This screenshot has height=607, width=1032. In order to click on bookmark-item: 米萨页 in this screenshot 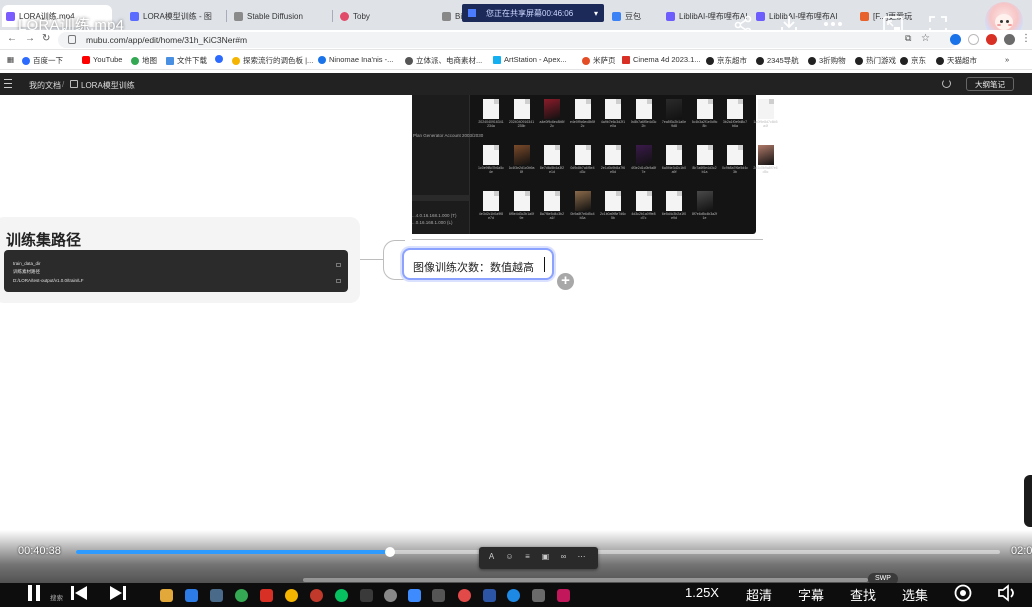, I will do `click(599, 60)`.